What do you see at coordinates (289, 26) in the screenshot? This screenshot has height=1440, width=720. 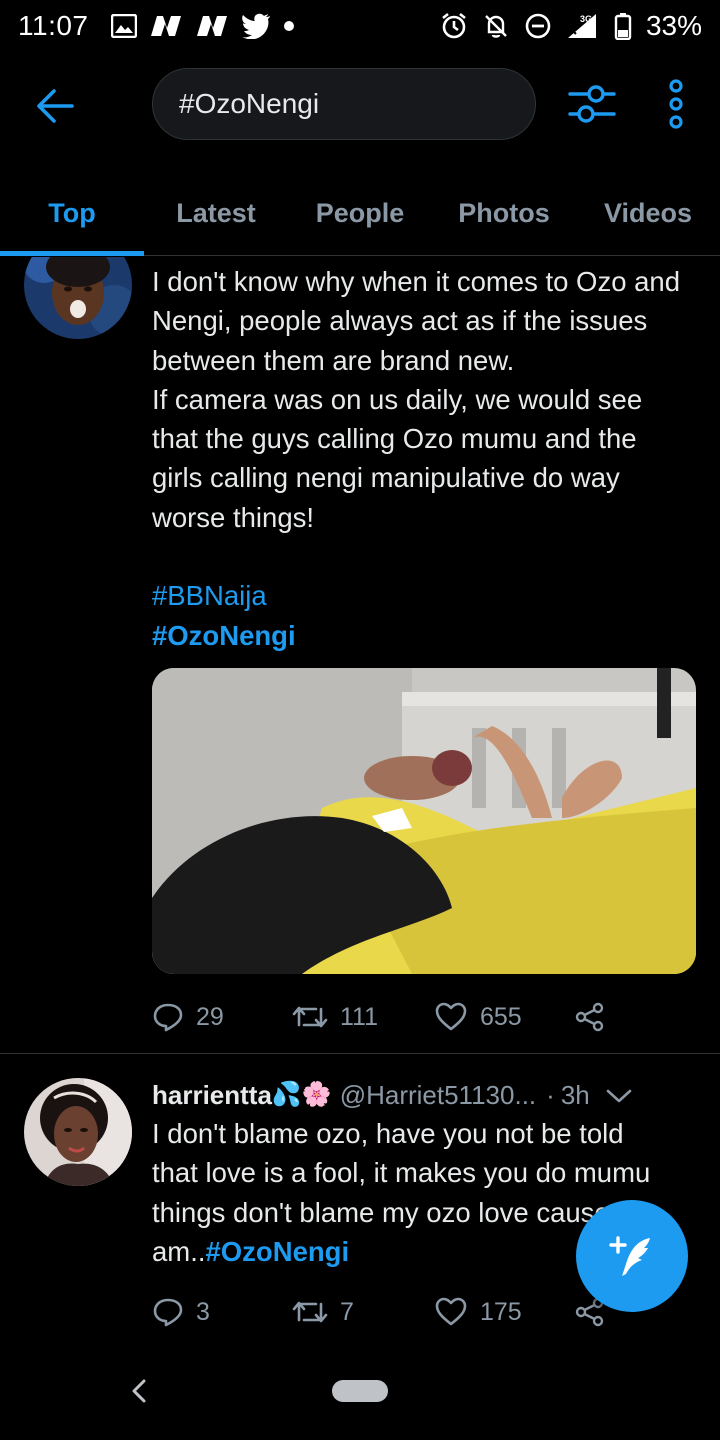 I see `dot-icon` at bounding box center [289, 26].